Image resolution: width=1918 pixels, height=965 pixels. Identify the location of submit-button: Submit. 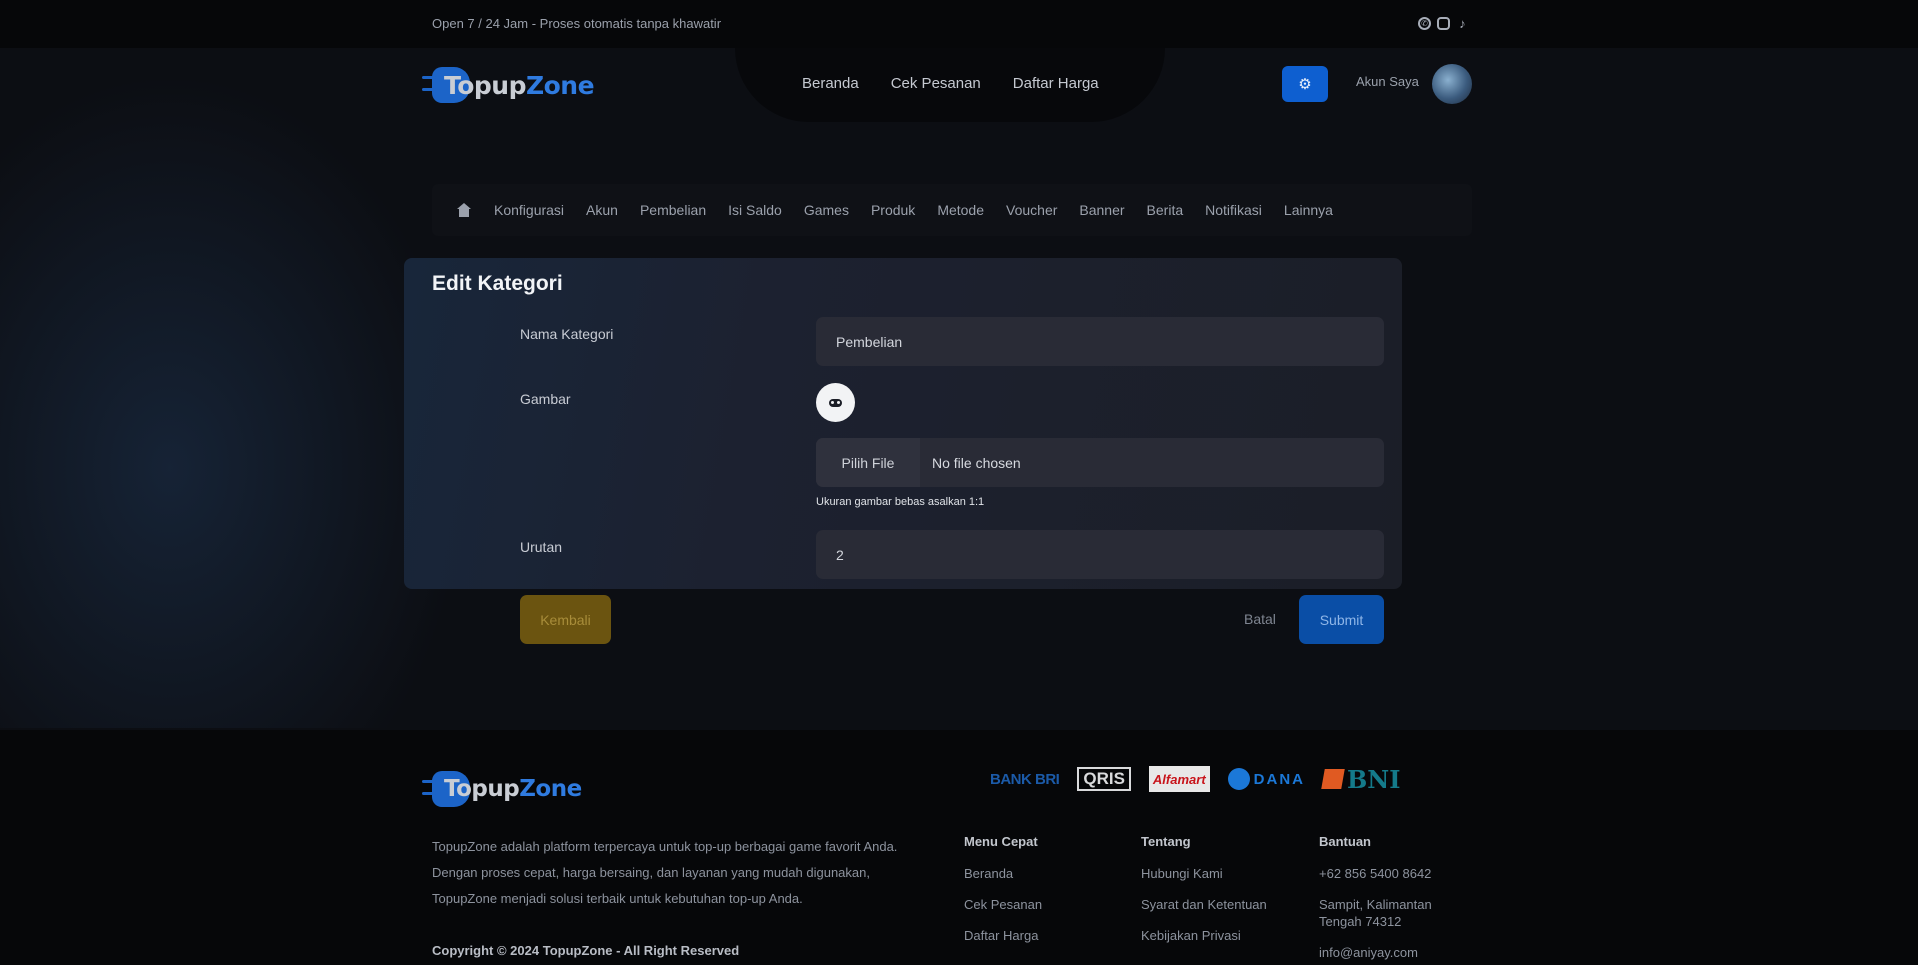
(1341, 619).